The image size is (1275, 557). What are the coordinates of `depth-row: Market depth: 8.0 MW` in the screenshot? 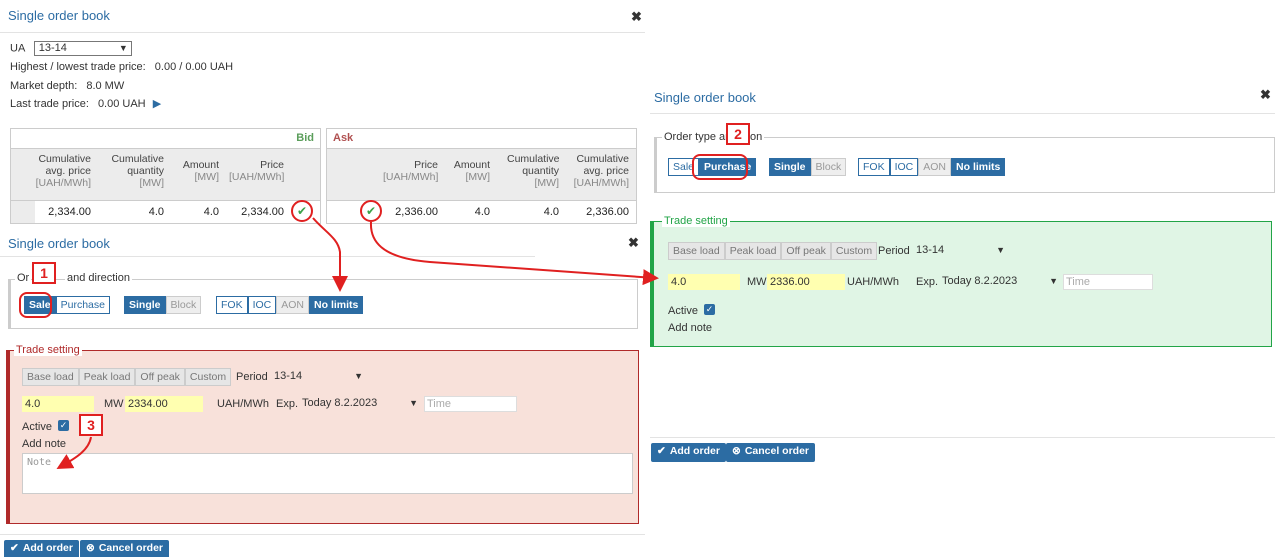 It's located at (67, 86).